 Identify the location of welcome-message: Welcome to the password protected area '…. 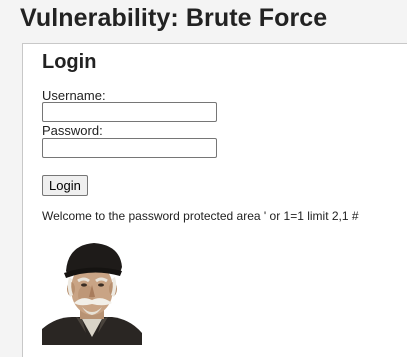
(200, 216).